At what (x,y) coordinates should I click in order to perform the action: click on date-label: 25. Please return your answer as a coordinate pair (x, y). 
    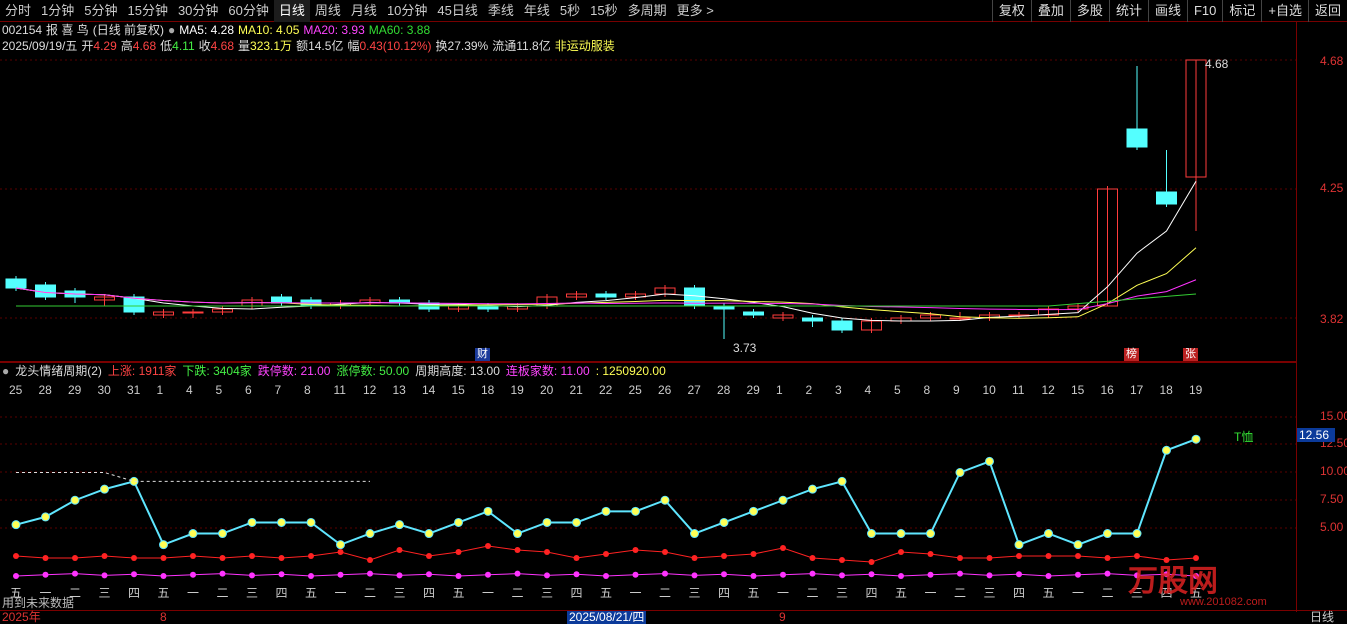
    Looking at the image, I should click on (635, 390).